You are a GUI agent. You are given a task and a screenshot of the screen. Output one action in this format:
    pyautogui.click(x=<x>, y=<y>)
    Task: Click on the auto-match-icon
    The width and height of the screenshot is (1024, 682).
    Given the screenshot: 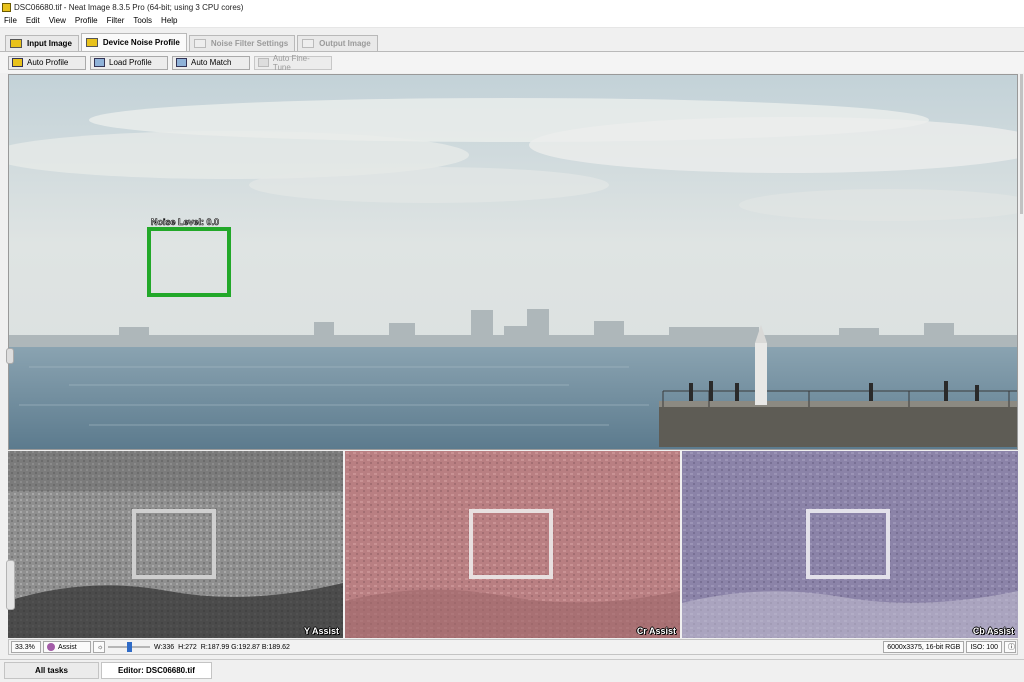 What is the action you would take?
    pyautogui.click(x=181, y=62)
    